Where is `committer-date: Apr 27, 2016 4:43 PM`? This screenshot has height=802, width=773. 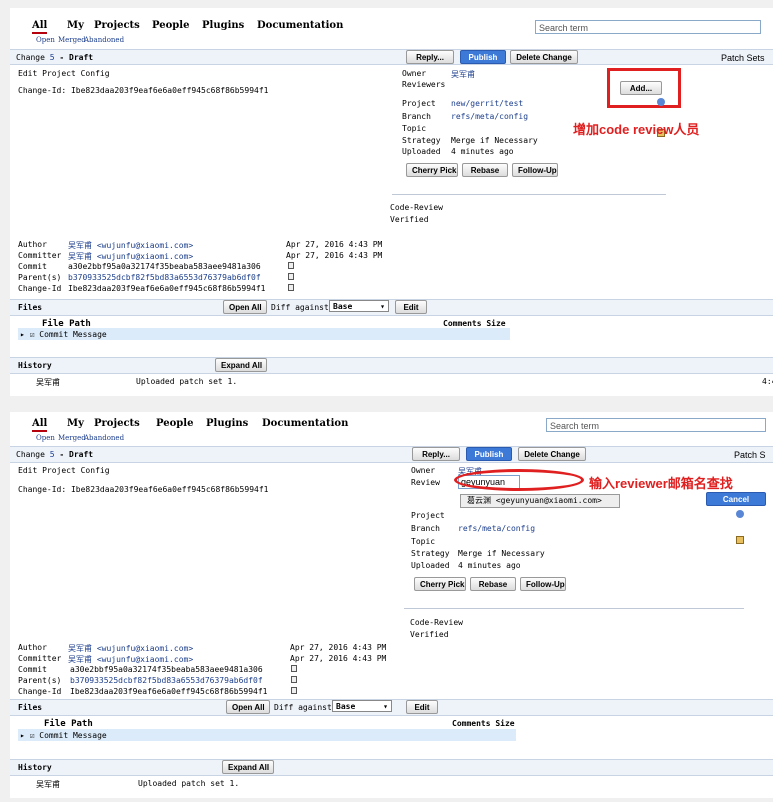 committer-date: Apr 27, 2016 4:43 PM is located at coordinates (338, 658).